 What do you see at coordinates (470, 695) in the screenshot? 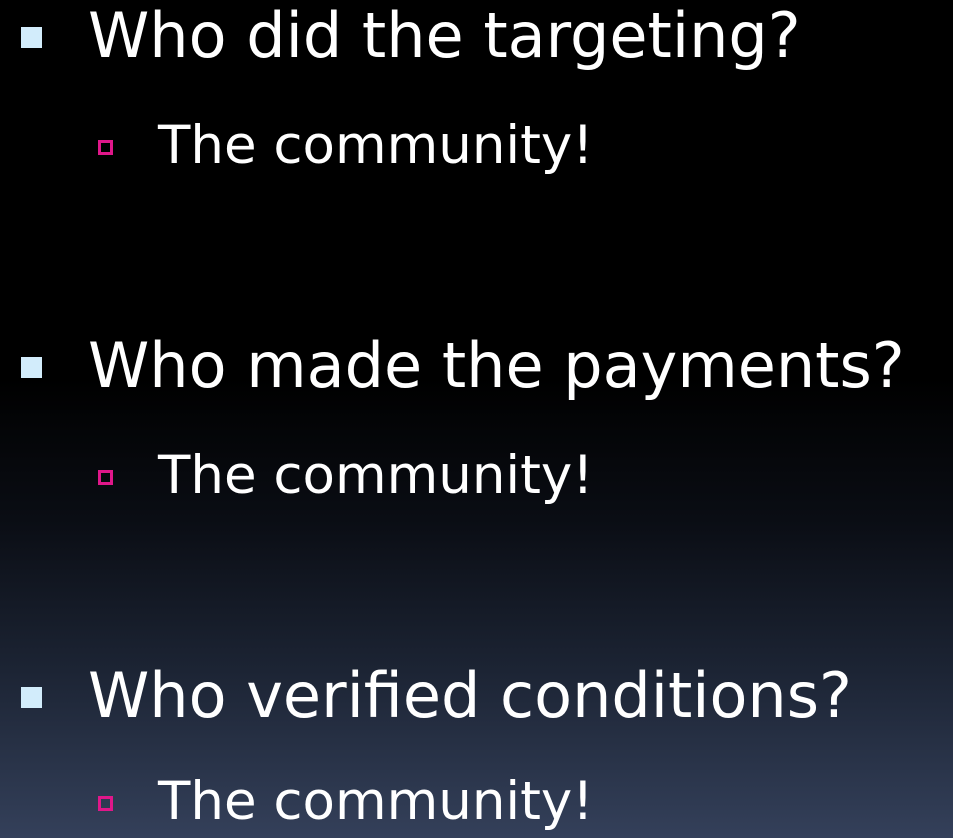
I see `question-text: Who verified conditions?` at bounding box center [470, 695].